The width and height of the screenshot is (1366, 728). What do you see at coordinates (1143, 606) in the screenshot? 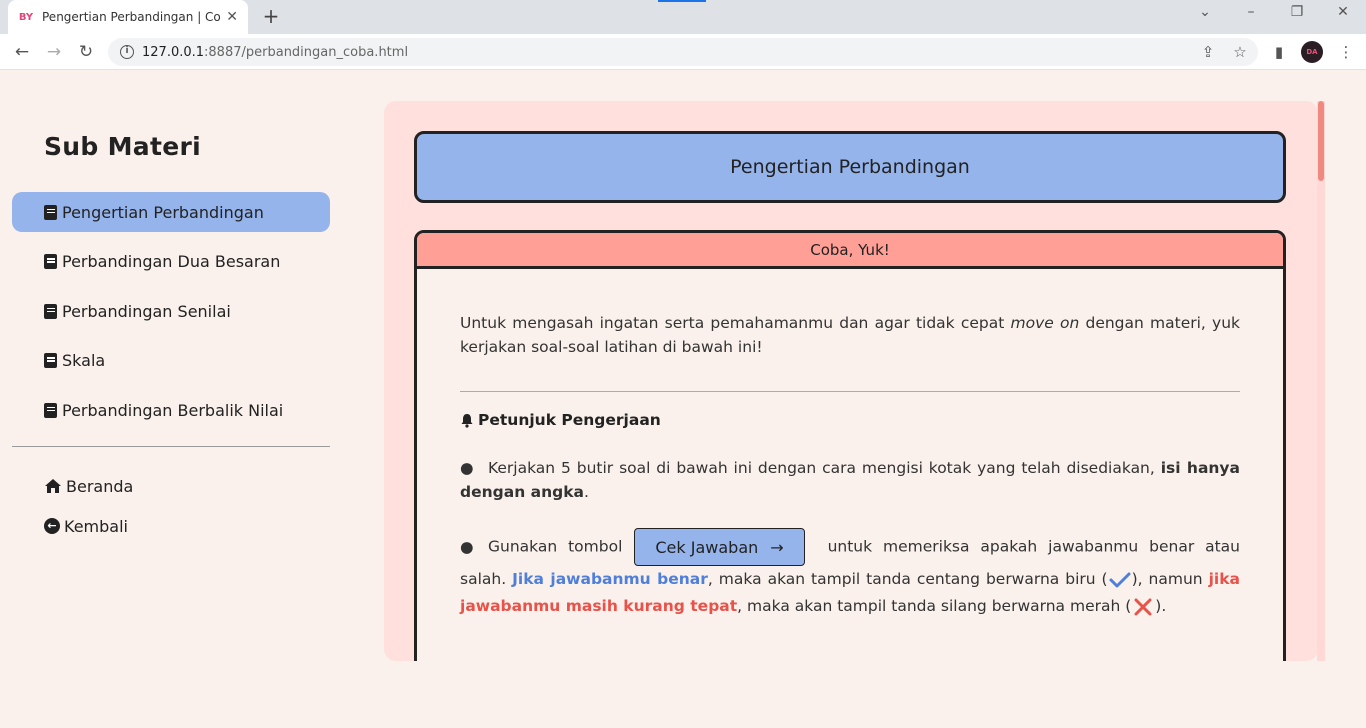
I see `cross-icon` at bounding box center [1143, 606].